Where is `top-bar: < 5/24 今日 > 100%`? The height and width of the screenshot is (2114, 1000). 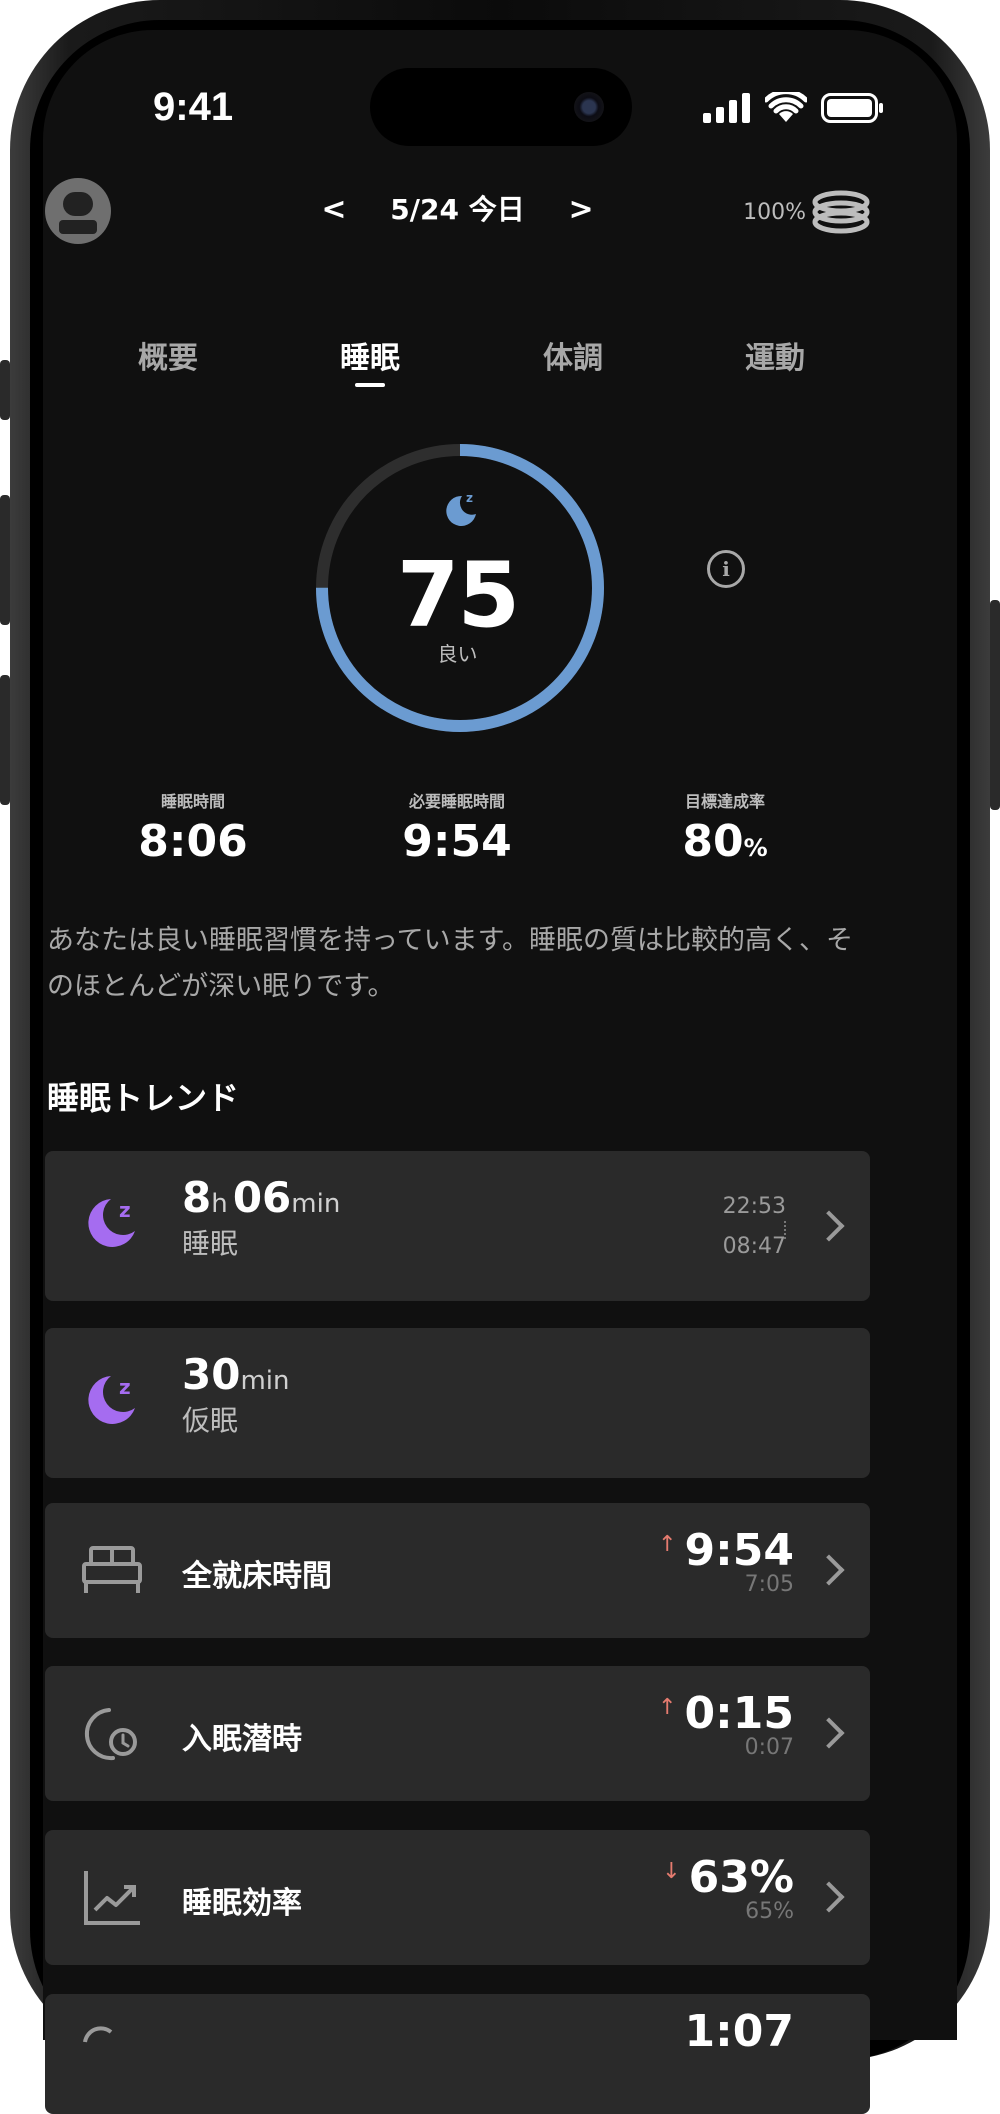
top-bar: < 5/24 今日 > 100% is located at coordinates (457, 198).